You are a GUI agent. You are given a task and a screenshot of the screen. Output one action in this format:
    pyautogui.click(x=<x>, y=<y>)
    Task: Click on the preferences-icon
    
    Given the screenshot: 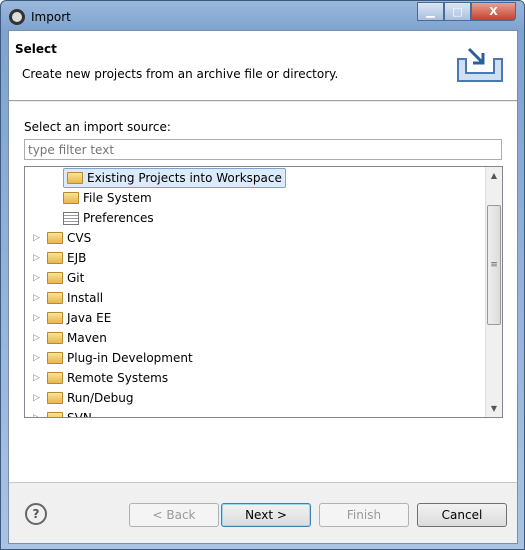 What is the action you would take?
    pyautogui.click(x=71, y=218)
    